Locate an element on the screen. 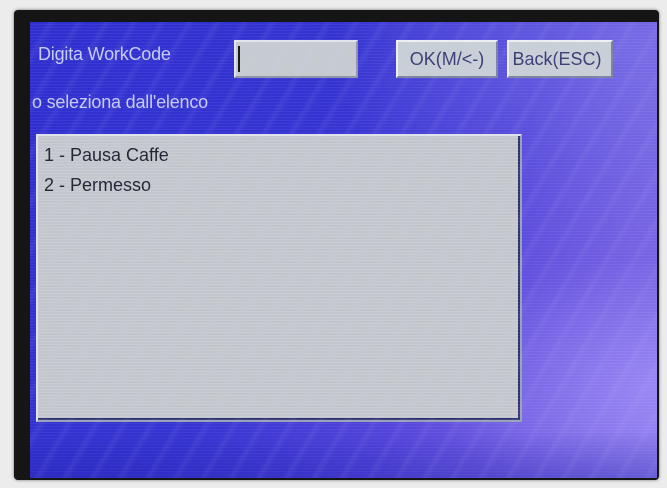 The image size is (667, 488). list-item-permesso: 2 - Permesso is located at coordinates (279, 185).